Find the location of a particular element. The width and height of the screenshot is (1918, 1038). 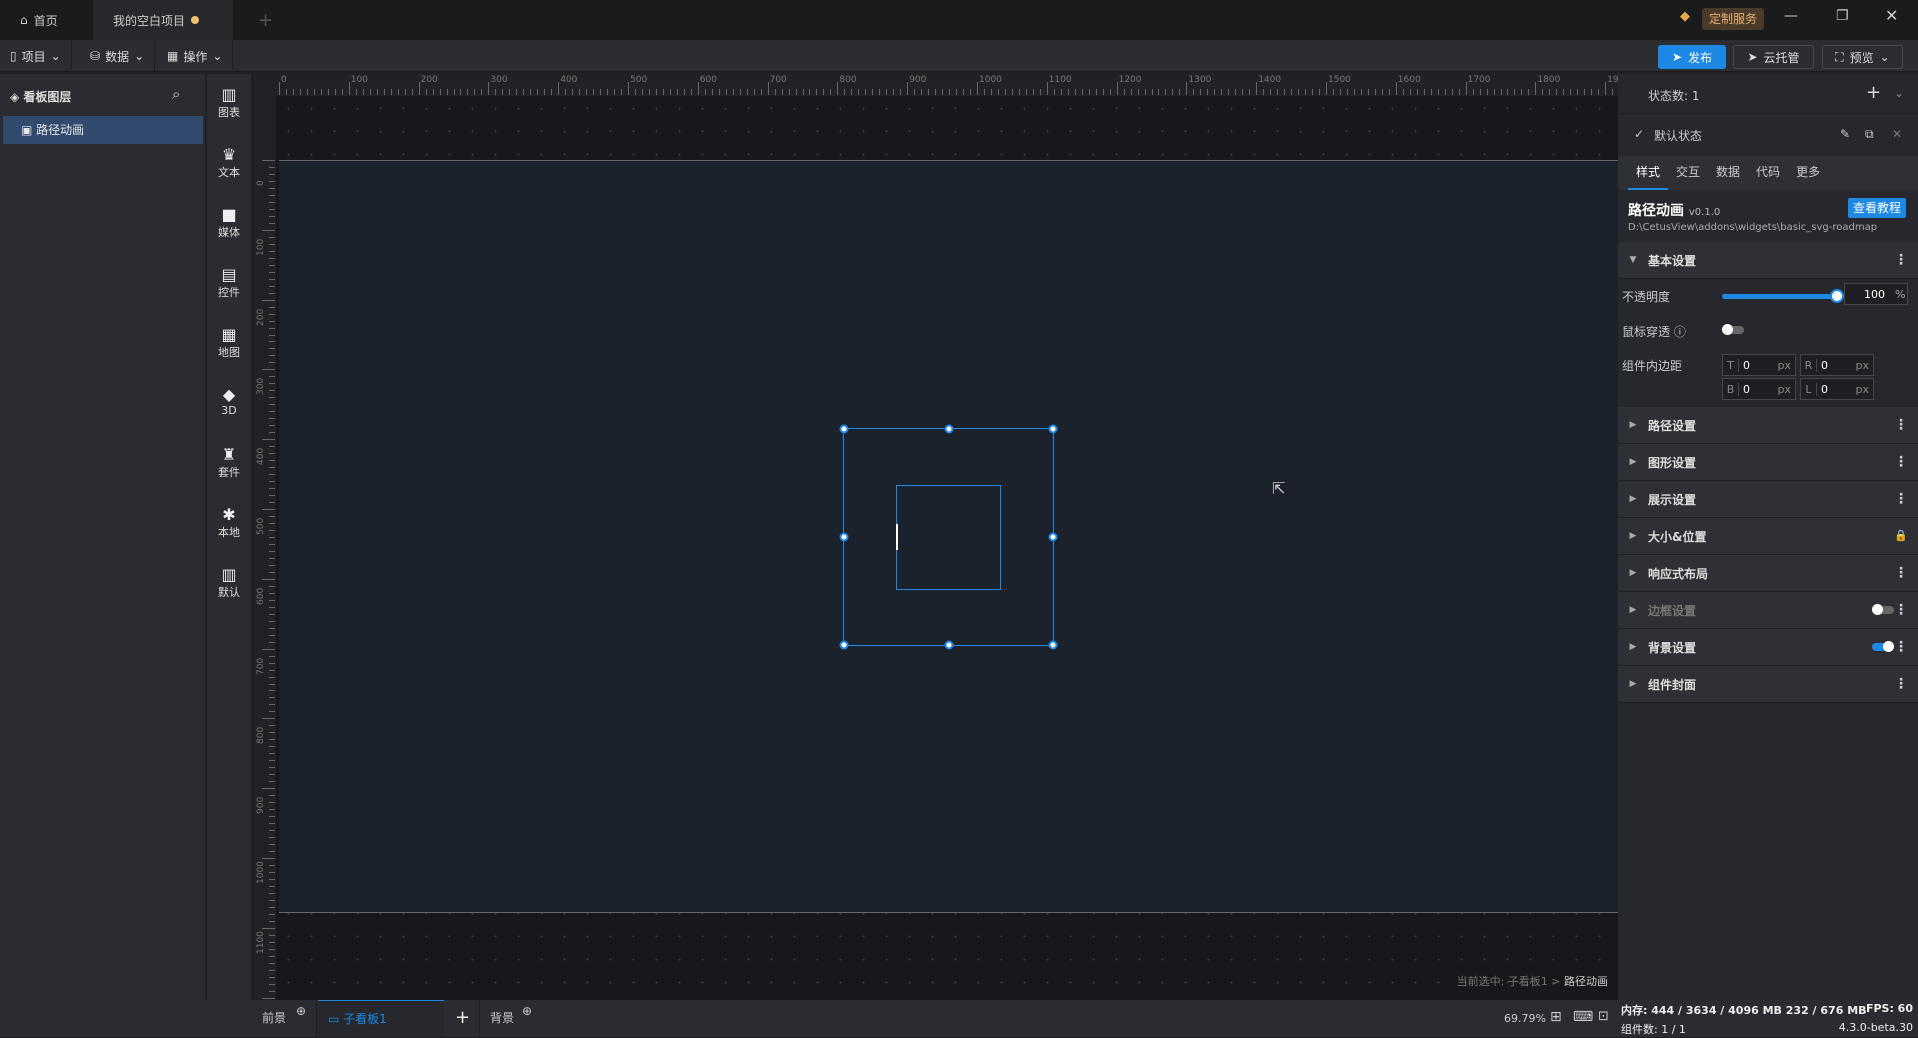

path-animation-widget is located at coordinates (948, 537).